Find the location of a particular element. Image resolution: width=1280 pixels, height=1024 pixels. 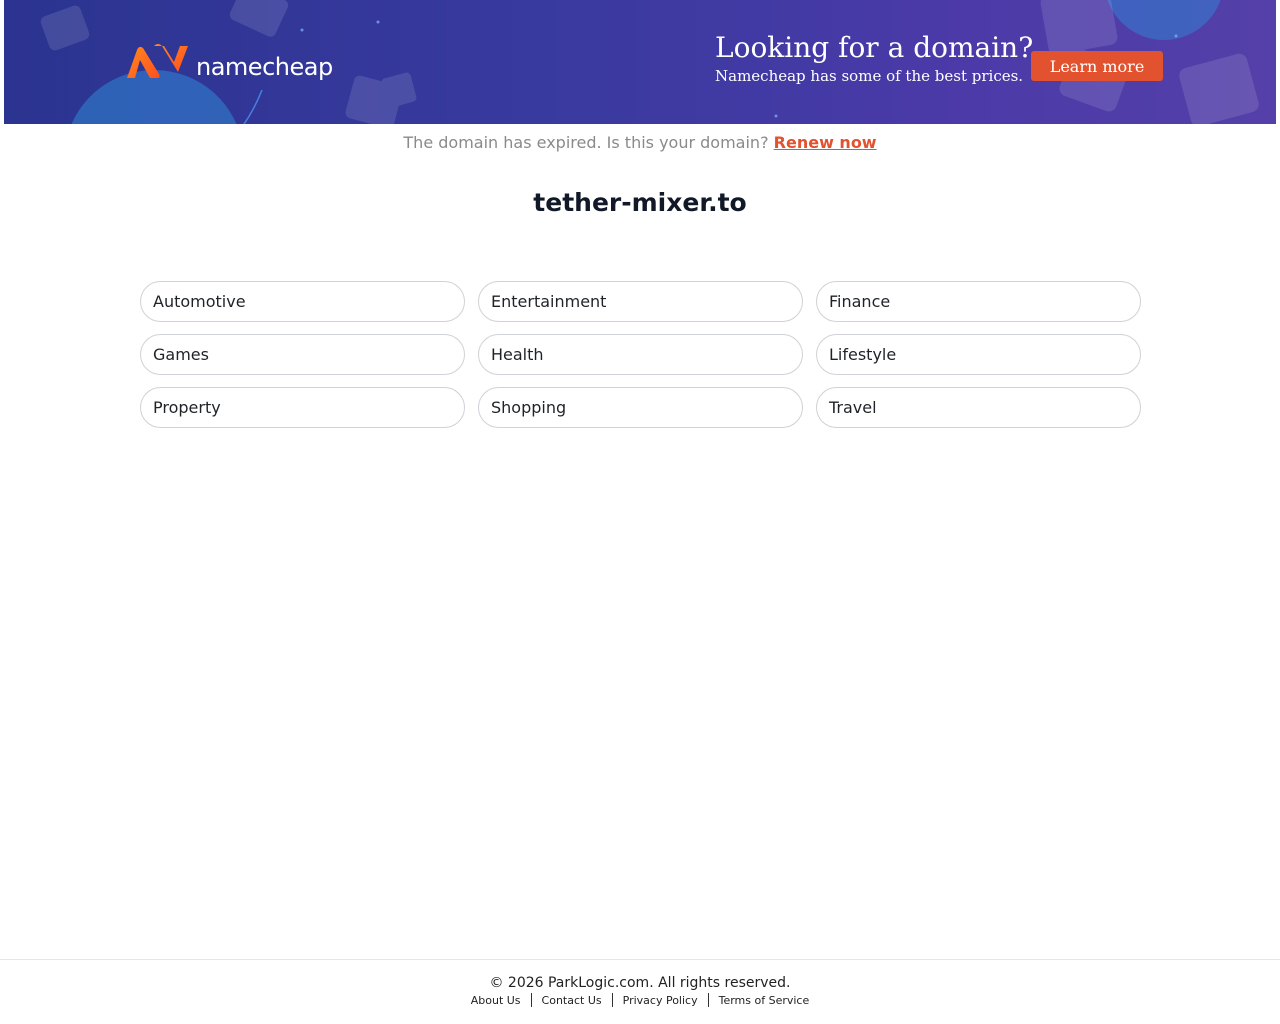

category-shopping: Shopping is located at coordinates (640, 407).